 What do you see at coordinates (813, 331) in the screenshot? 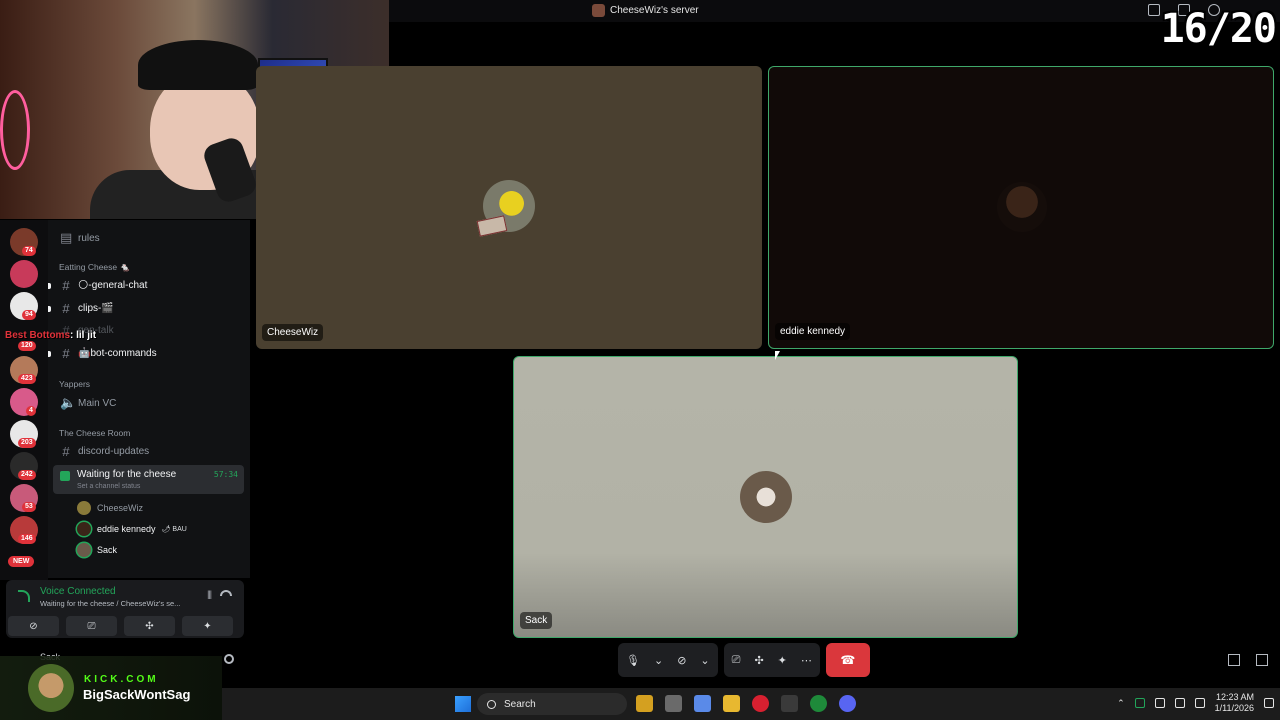
I see `tile-label: eddie kennedy` at bounding box center [813, 331].